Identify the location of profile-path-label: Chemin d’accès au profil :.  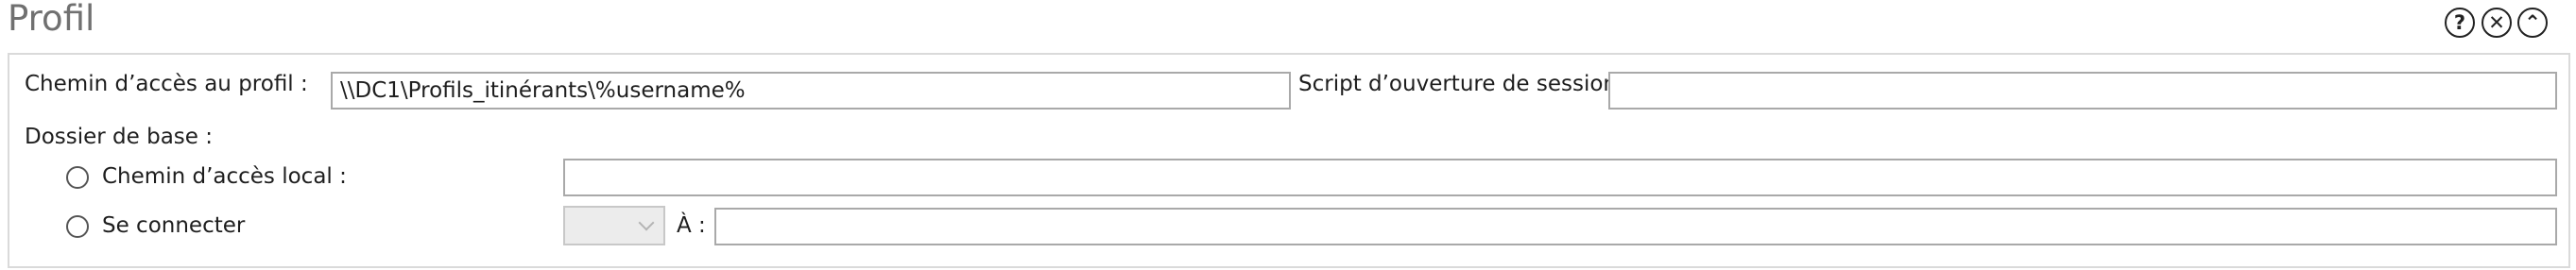
(166, 84).